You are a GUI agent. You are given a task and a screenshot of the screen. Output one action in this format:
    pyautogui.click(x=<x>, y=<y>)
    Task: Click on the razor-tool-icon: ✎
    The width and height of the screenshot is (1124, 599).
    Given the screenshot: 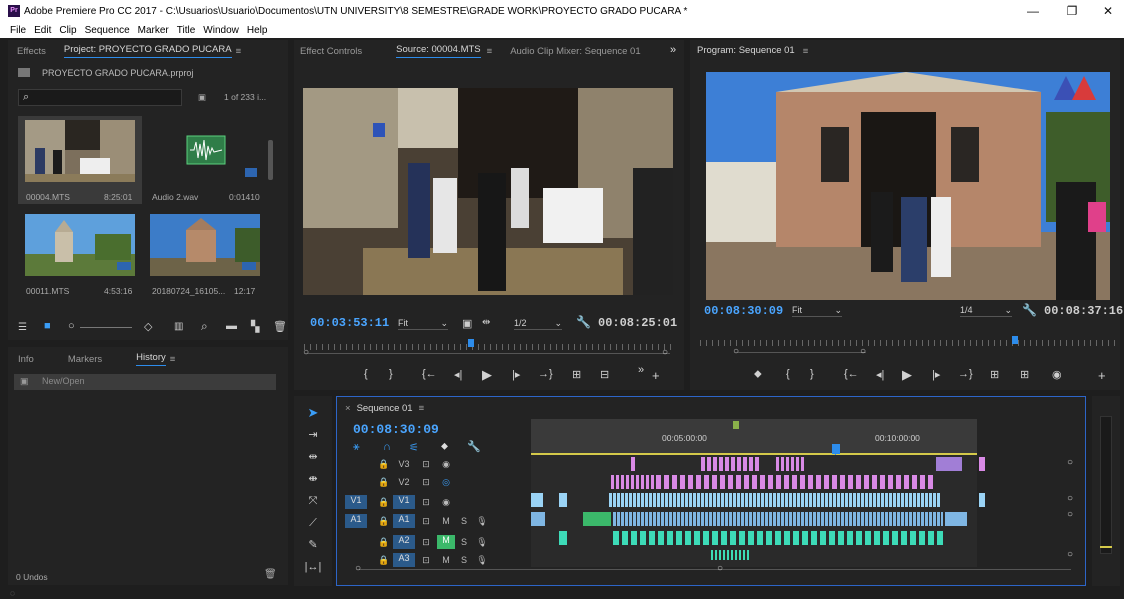 What is the action you would take?
    pyautogui.click(x=313, y=545)
    